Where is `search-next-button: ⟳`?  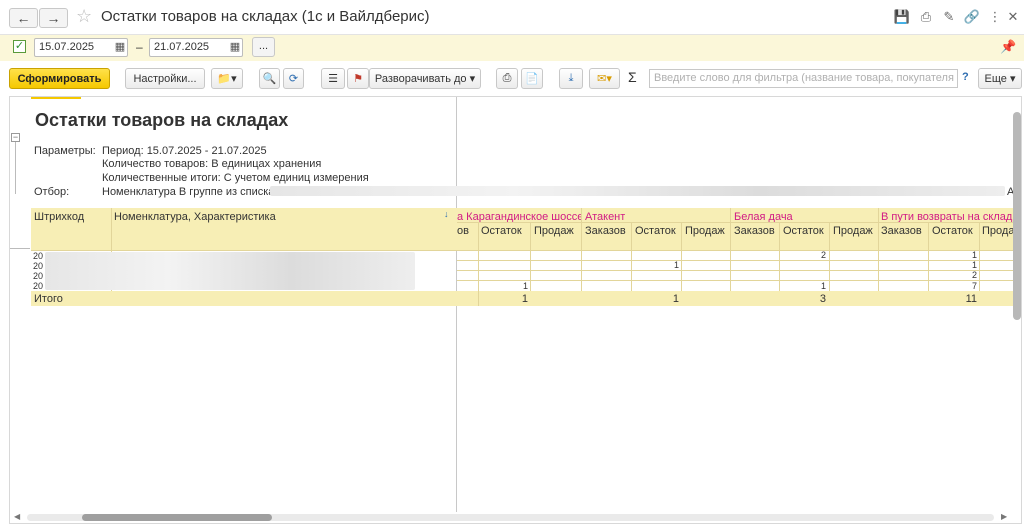
search-next-button: ⟳ is located at coordinates (293, 78).